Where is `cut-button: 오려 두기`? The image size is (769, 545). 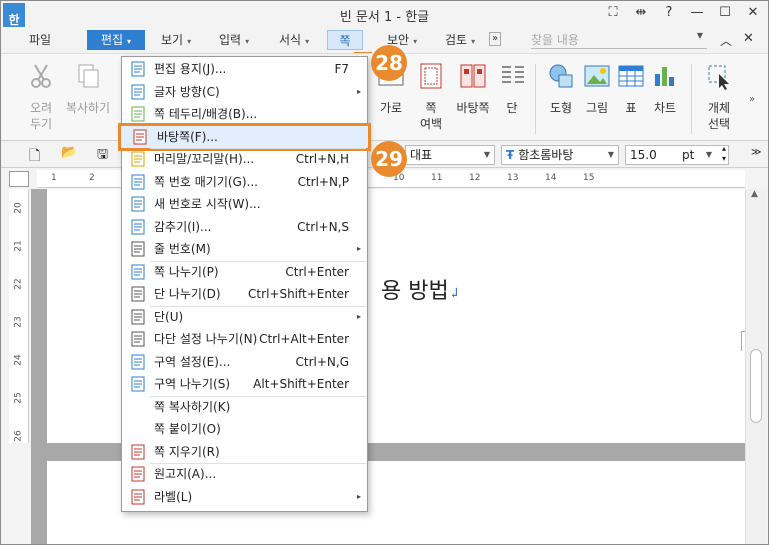 cut-button: 오려 두기 is located at coordinates (41, 97).